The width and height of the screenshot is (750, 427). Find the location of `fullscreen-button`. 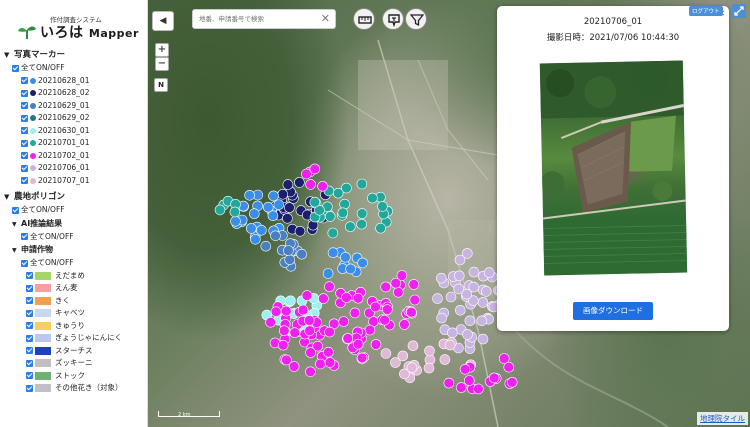

fullscreen-button is located at coordinates (739, 11).